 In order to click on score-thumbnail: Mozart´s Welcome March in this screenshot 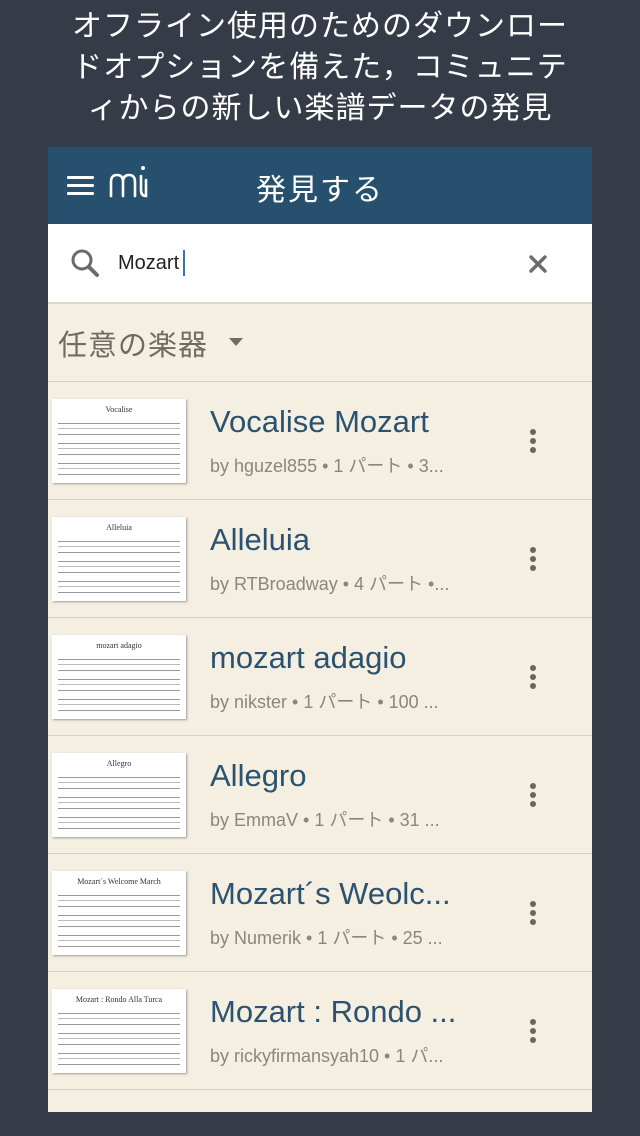, I will do `click(119, 913)`.